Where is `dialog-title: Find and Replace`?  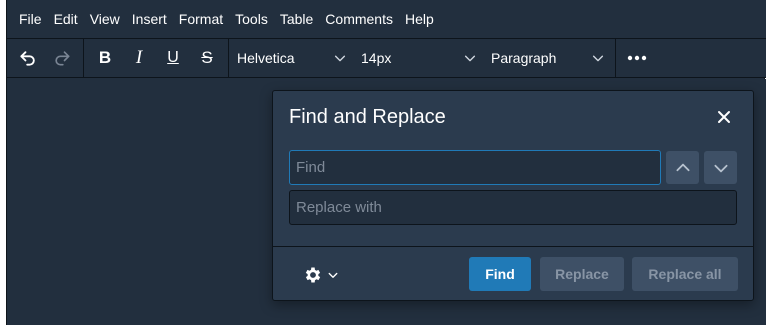
dialog-title: Find and Replace is located at coordinates (367, 116).